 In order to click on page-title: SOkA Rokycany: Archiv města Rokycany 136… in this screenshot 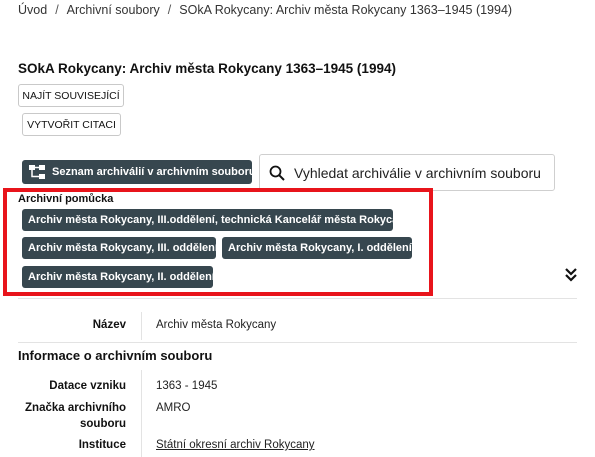, I will do `click(207, 68)`.